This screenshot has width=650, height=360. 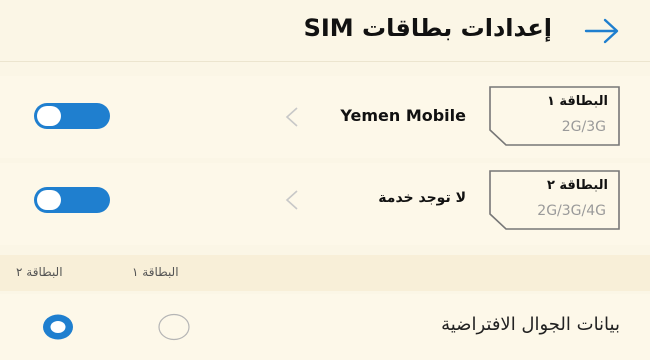 I want to click on sim-network-type: 2G/3G/4G, so click(x=571, y=211).